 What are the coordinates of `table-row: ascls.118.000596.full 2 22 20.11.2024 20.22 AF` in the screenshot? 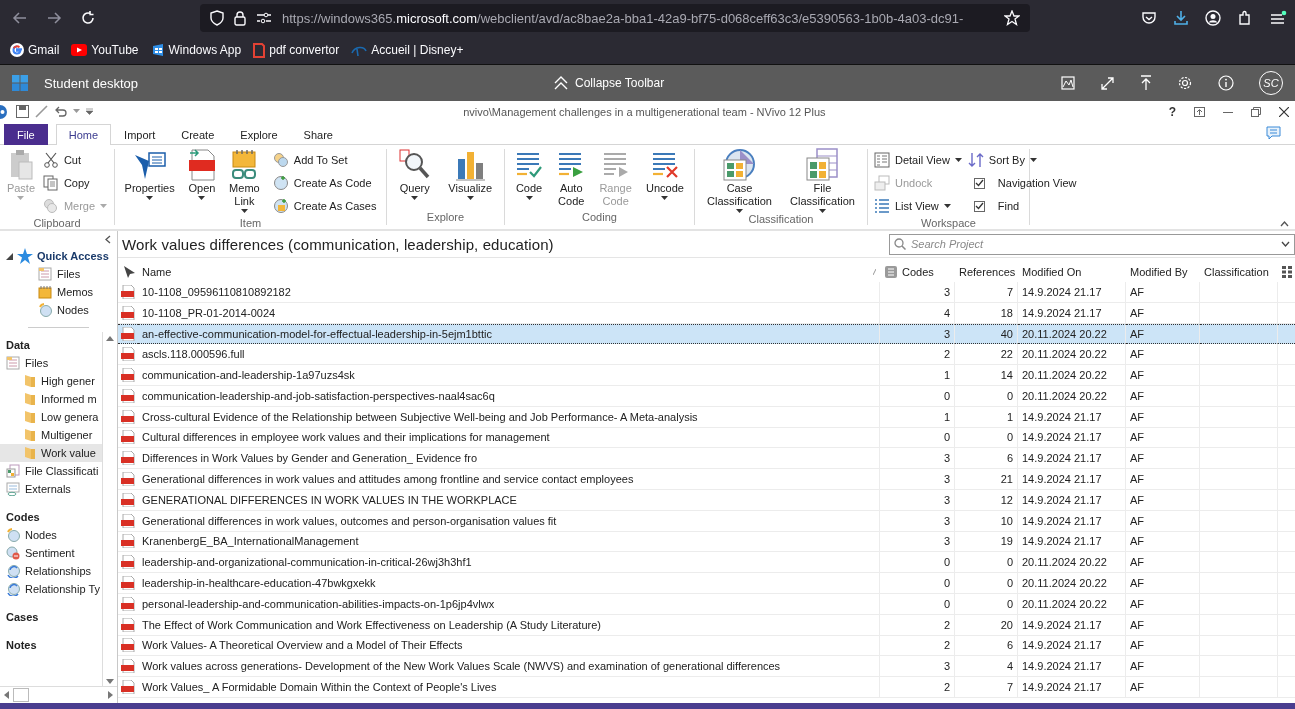 It's located at (706, 355).